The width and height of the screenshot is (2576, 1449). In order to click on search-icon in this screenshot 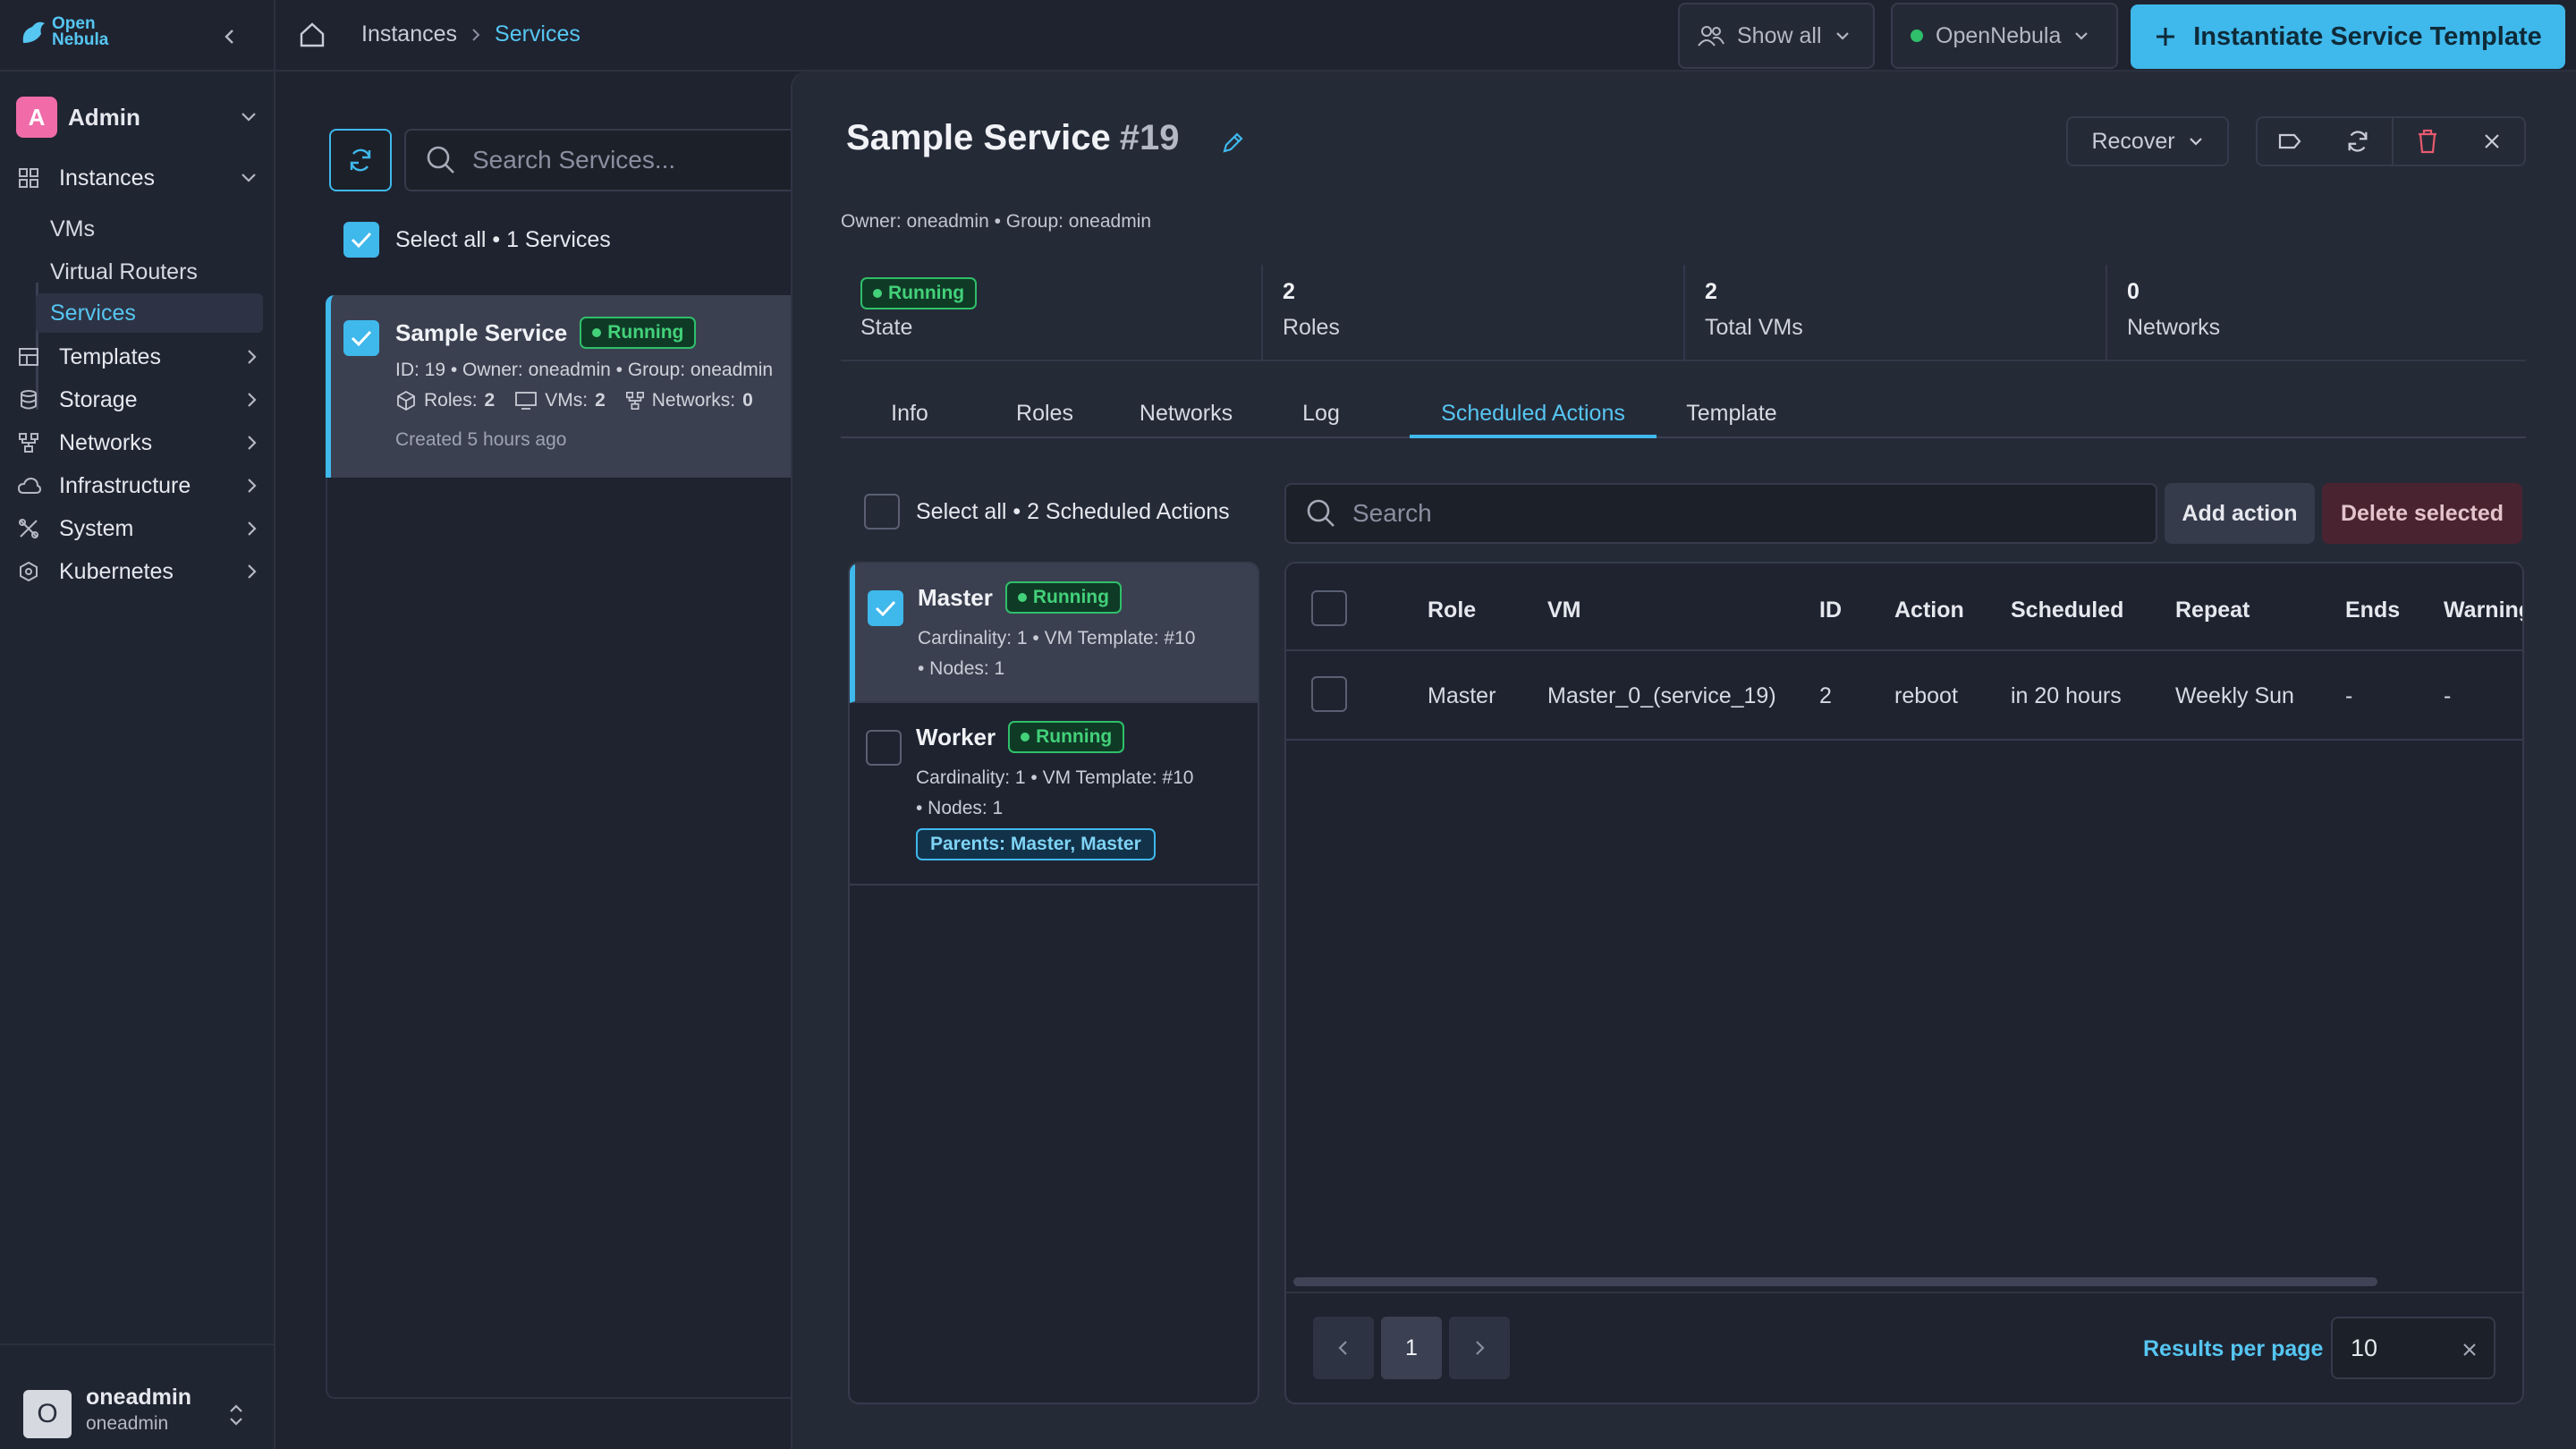, I will do `click(440, 160)`.